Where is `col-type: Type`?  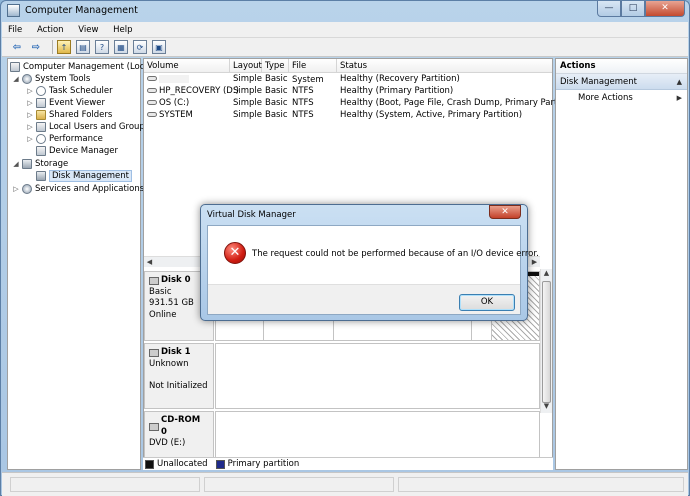 col-type: Type is located at coordinates (275, 66).